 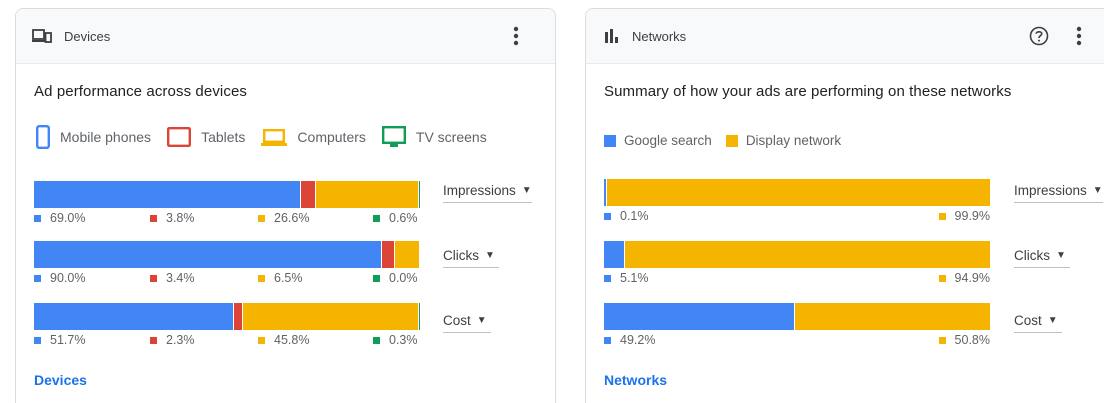 I want to click on tablets-percent: 3.8%, so click(x=172, y=218).